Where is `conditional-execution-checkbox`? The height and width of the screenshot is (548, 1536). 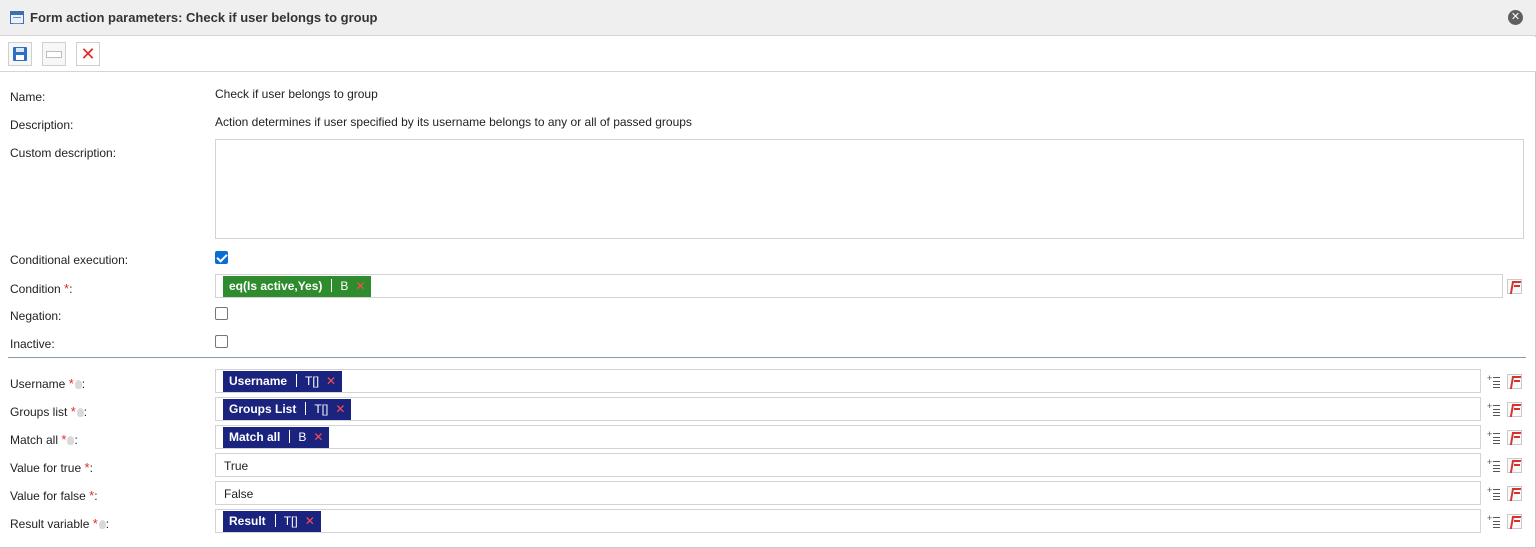
conditional-execution-checkbox is located at coordinates (221, 257).